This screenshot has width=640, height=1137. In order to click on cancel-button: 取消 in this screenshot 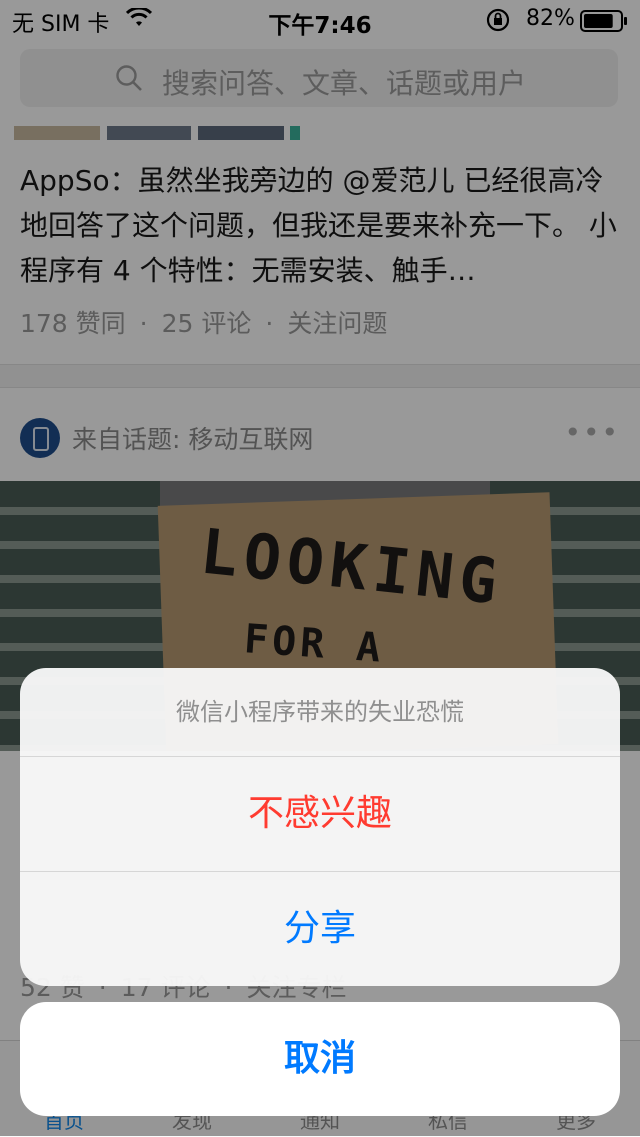, I will do `click(320, 1059)`.